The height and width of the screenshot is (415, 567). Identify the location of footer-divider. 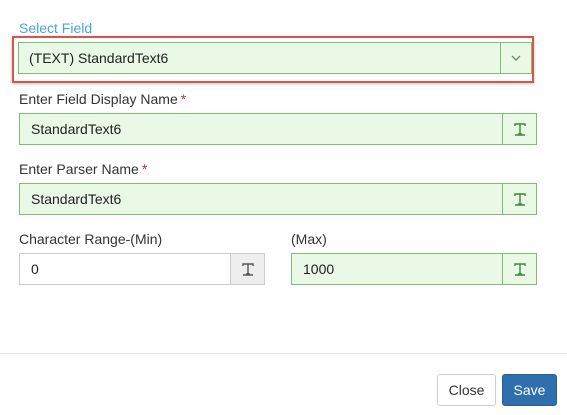
(283, 353).